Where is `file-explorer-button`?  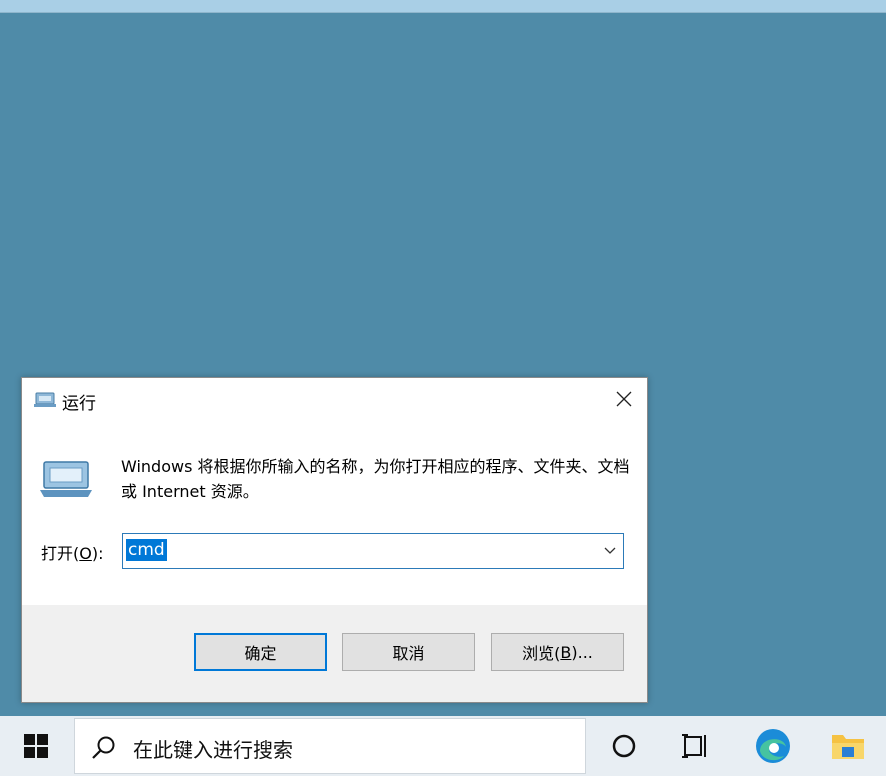 file-explorer-button is located at coordinates (848, 746).